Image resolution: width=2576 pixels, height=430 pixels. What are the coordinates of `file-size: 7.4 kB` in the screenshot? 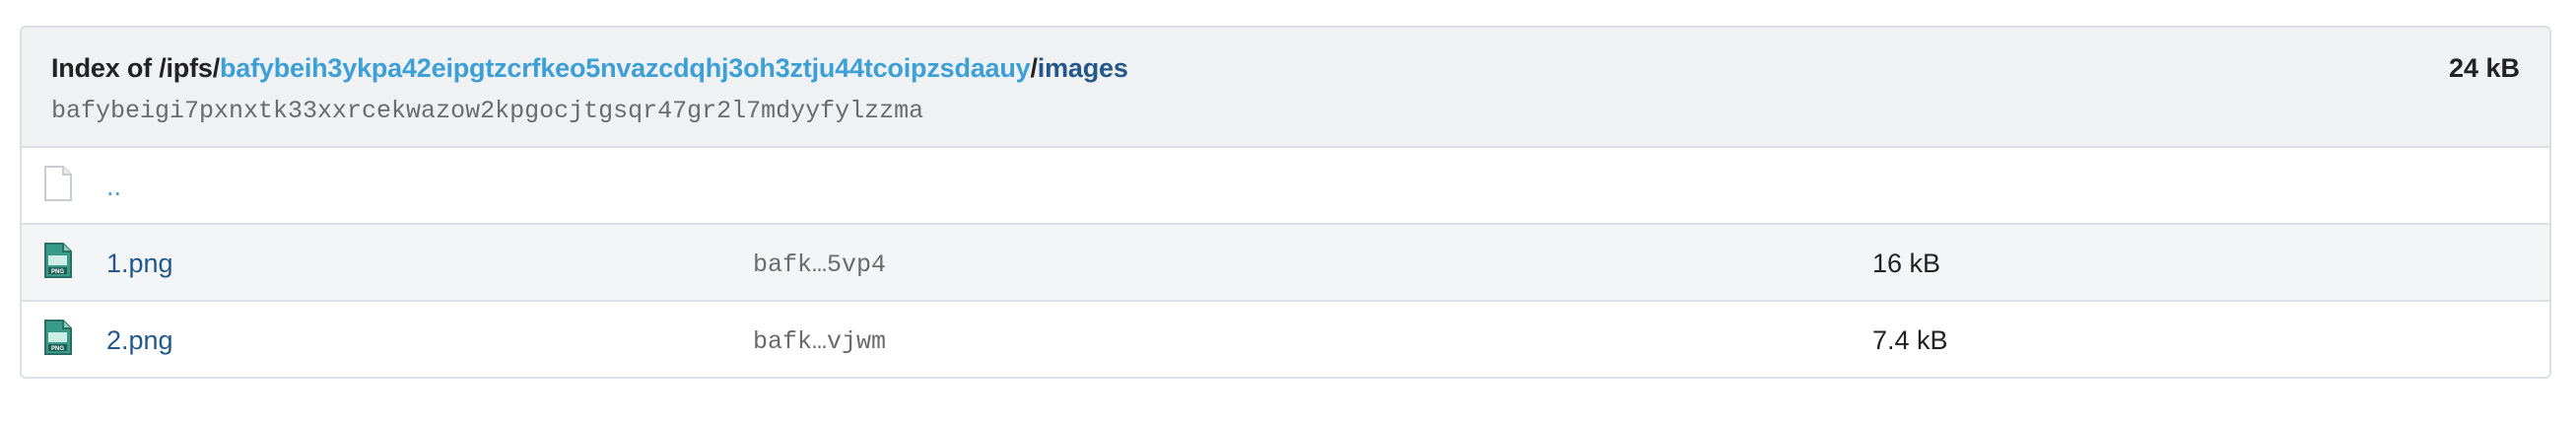 It's located at (1910, 340).